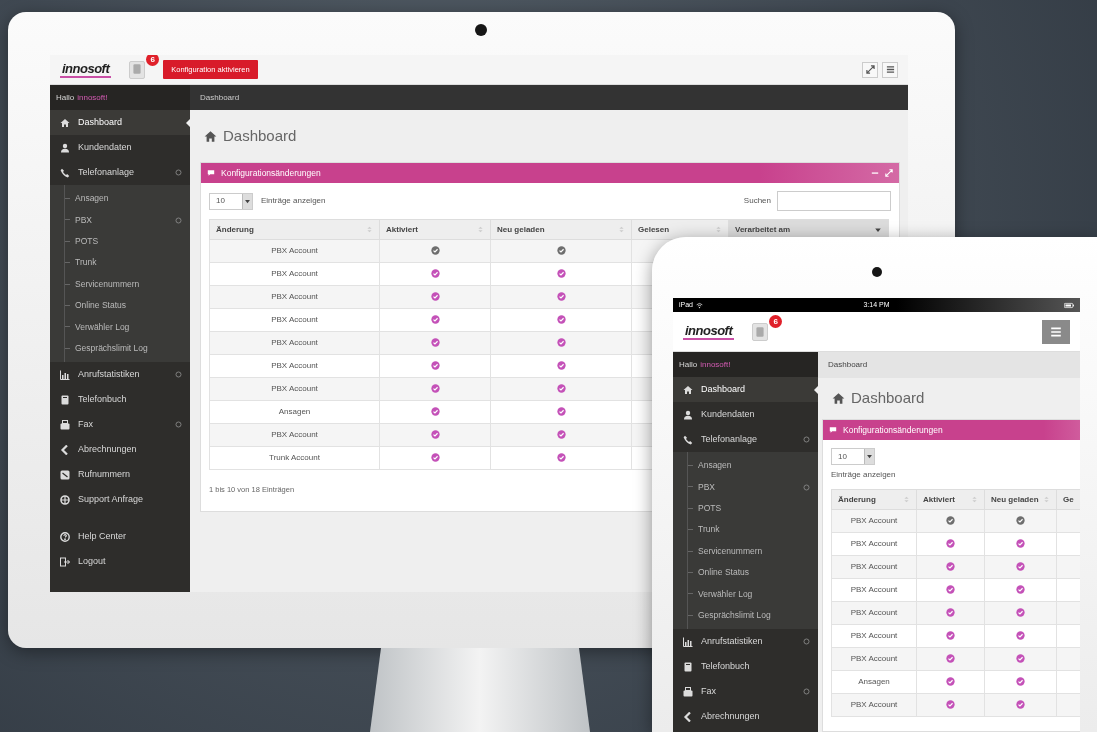 Image resolution: width=1097 pixels, height=732 pixels. I want to click on column-header: Ge, so click(1068, 499).